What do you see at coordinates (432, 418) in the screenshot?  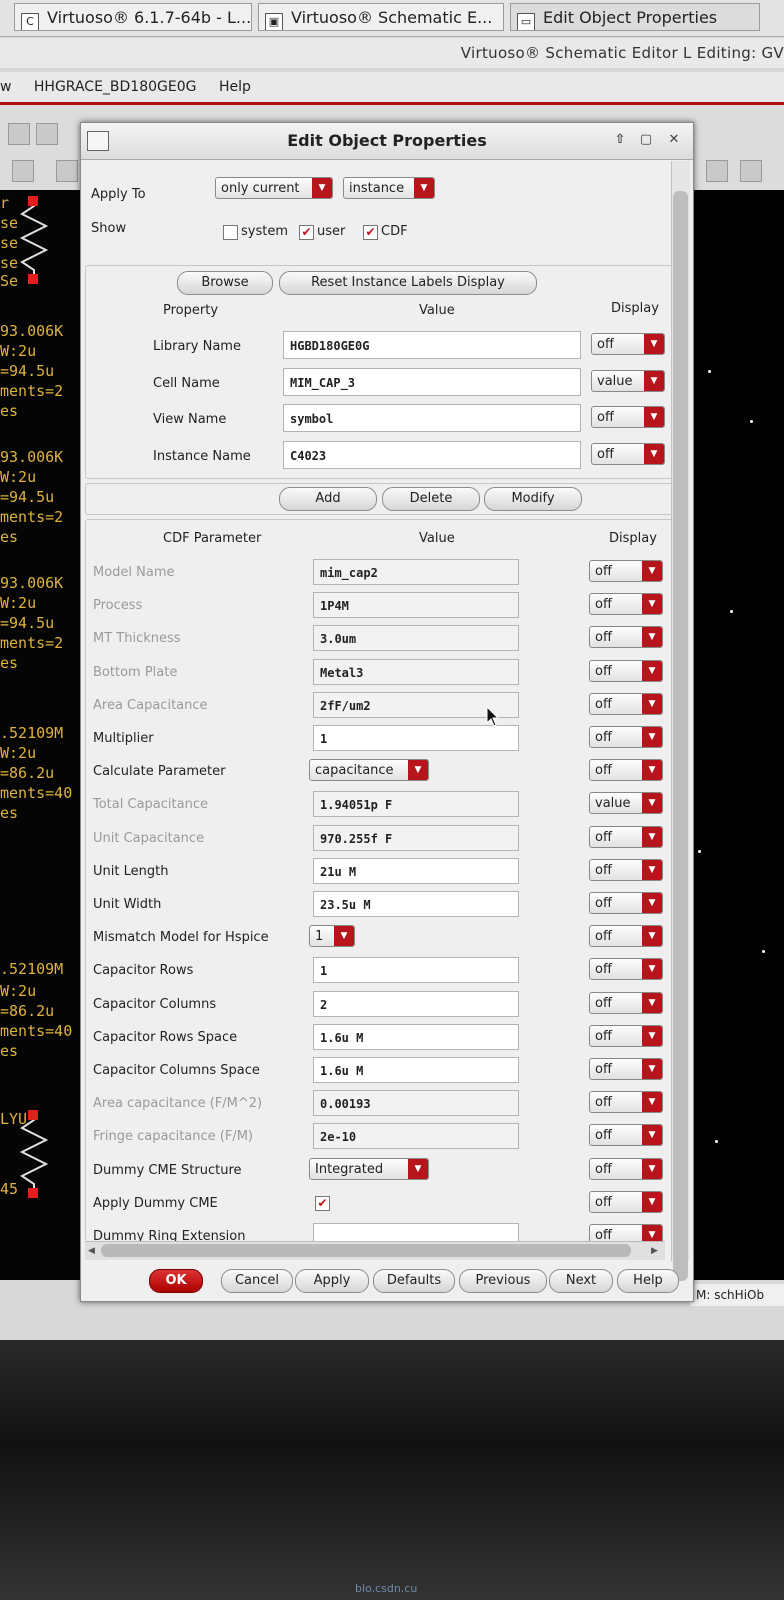 I see `property-value-field: symbol` at bounding box center [432, 418].